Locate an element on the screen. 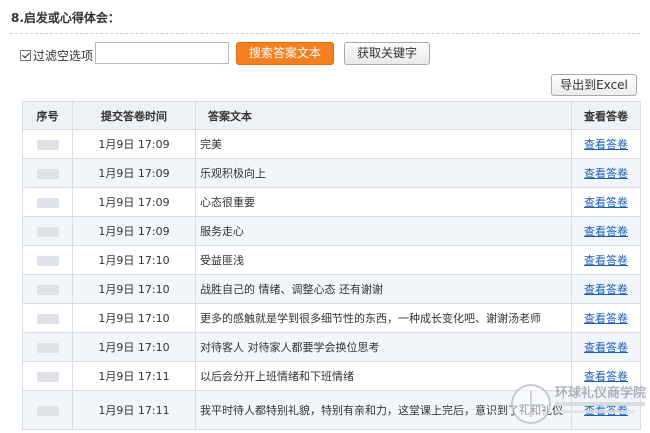 This screenshot has width=650, height=433. watermark-subline is located at coordinates (600, 404).